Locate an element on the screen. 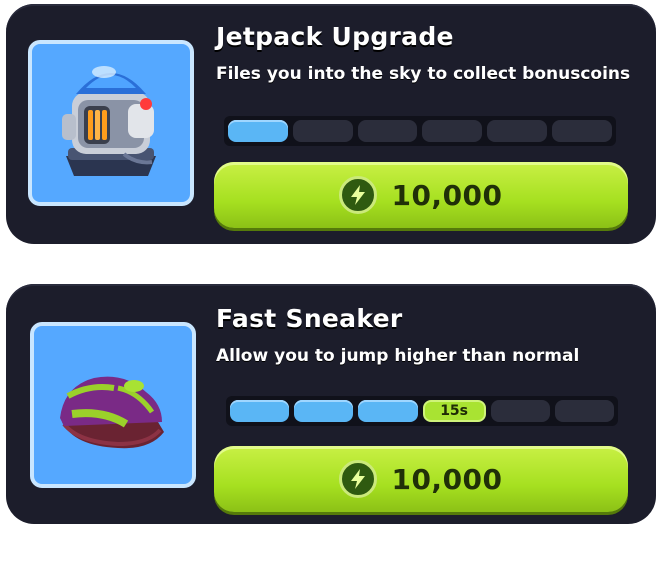 The width and height of the screenshot is (660, 566). item-title: Fast Sneaker is located at coordinates (309, 318).